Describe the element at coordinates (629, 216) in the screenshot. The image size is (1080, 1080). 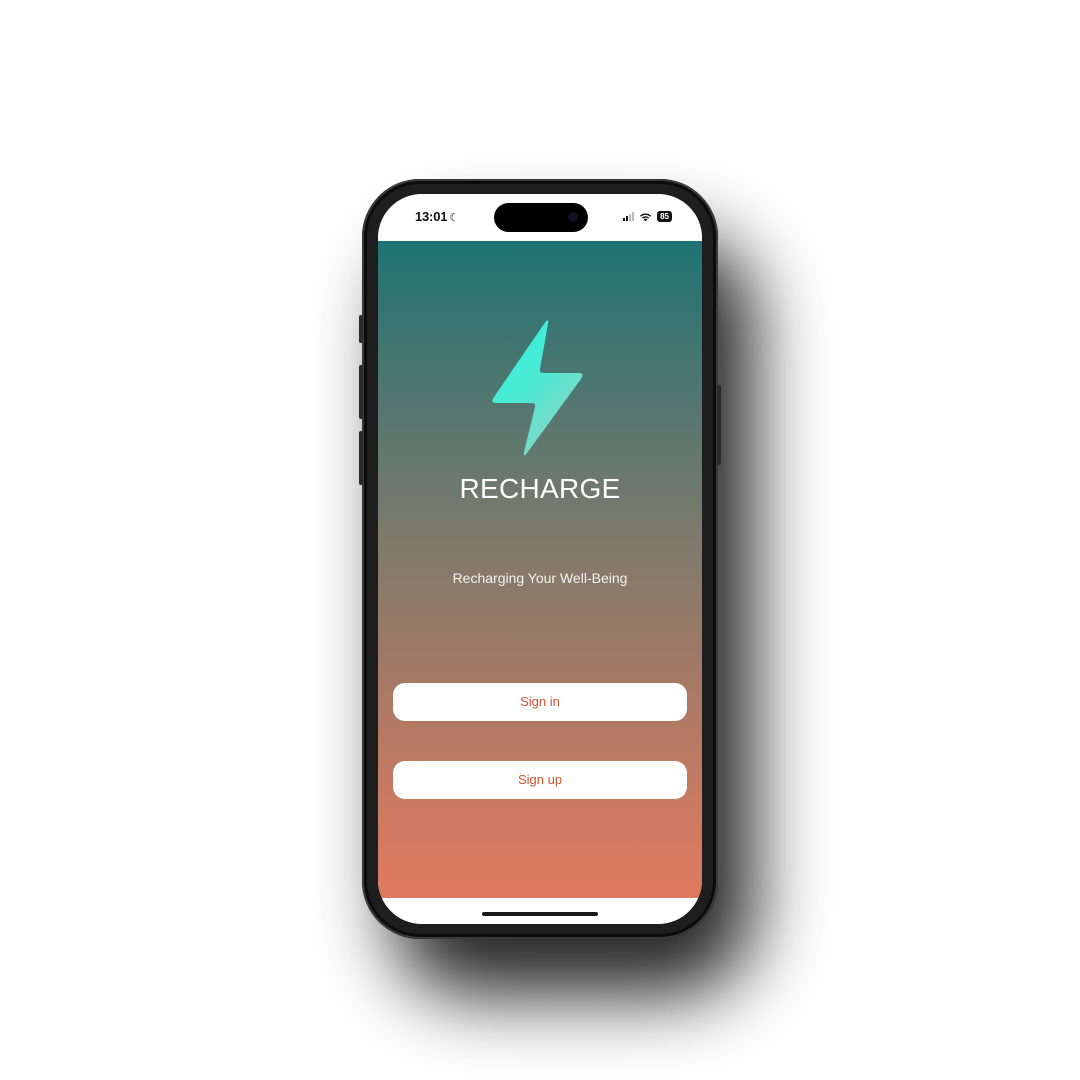
I see `cellular-signal-icon` at that location.